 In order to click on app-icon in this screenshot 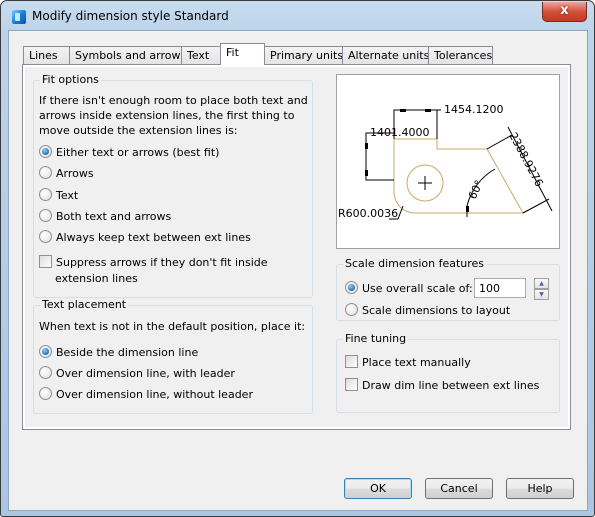, I will do `click(19, 17)`.